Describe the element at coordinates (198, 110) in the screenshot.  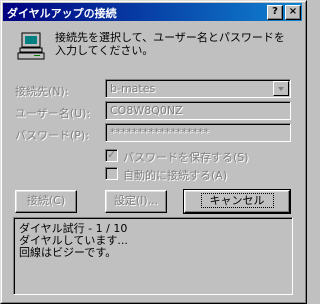
I see `username-field: CO8W8Q0NZ` at that location.